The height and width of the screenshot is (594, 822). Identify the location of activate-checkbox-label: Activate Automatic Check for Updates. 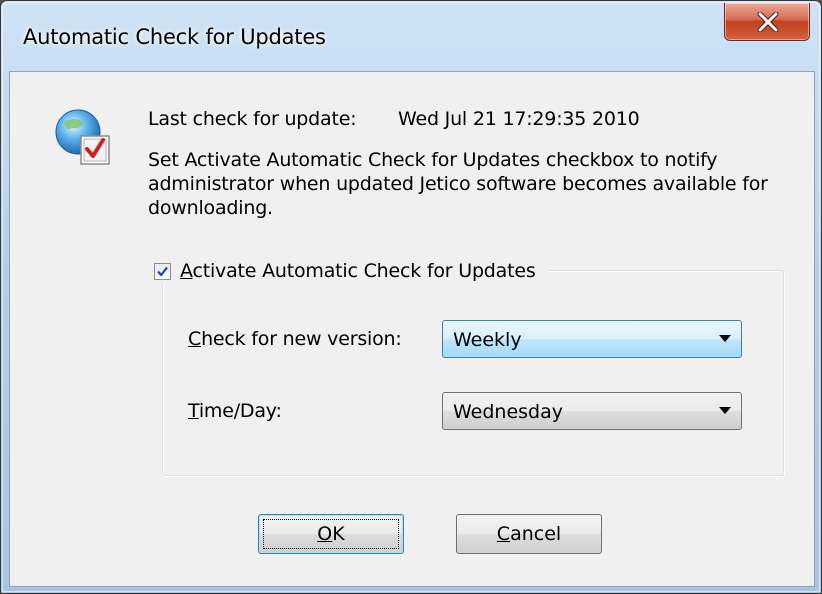
(358, 271).